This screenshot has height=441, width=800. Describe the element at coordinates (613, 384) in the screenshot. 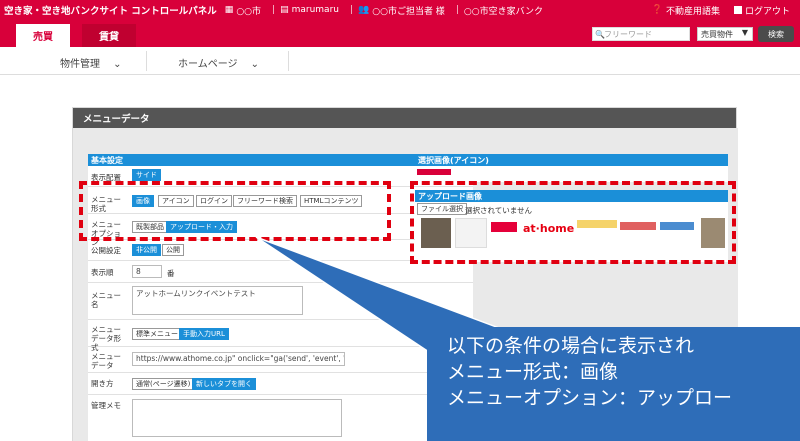

I see `condition-callout: 以下の条件の場合に表示され メニュー形式：画像 メニューオプション：アップロー` at that location.